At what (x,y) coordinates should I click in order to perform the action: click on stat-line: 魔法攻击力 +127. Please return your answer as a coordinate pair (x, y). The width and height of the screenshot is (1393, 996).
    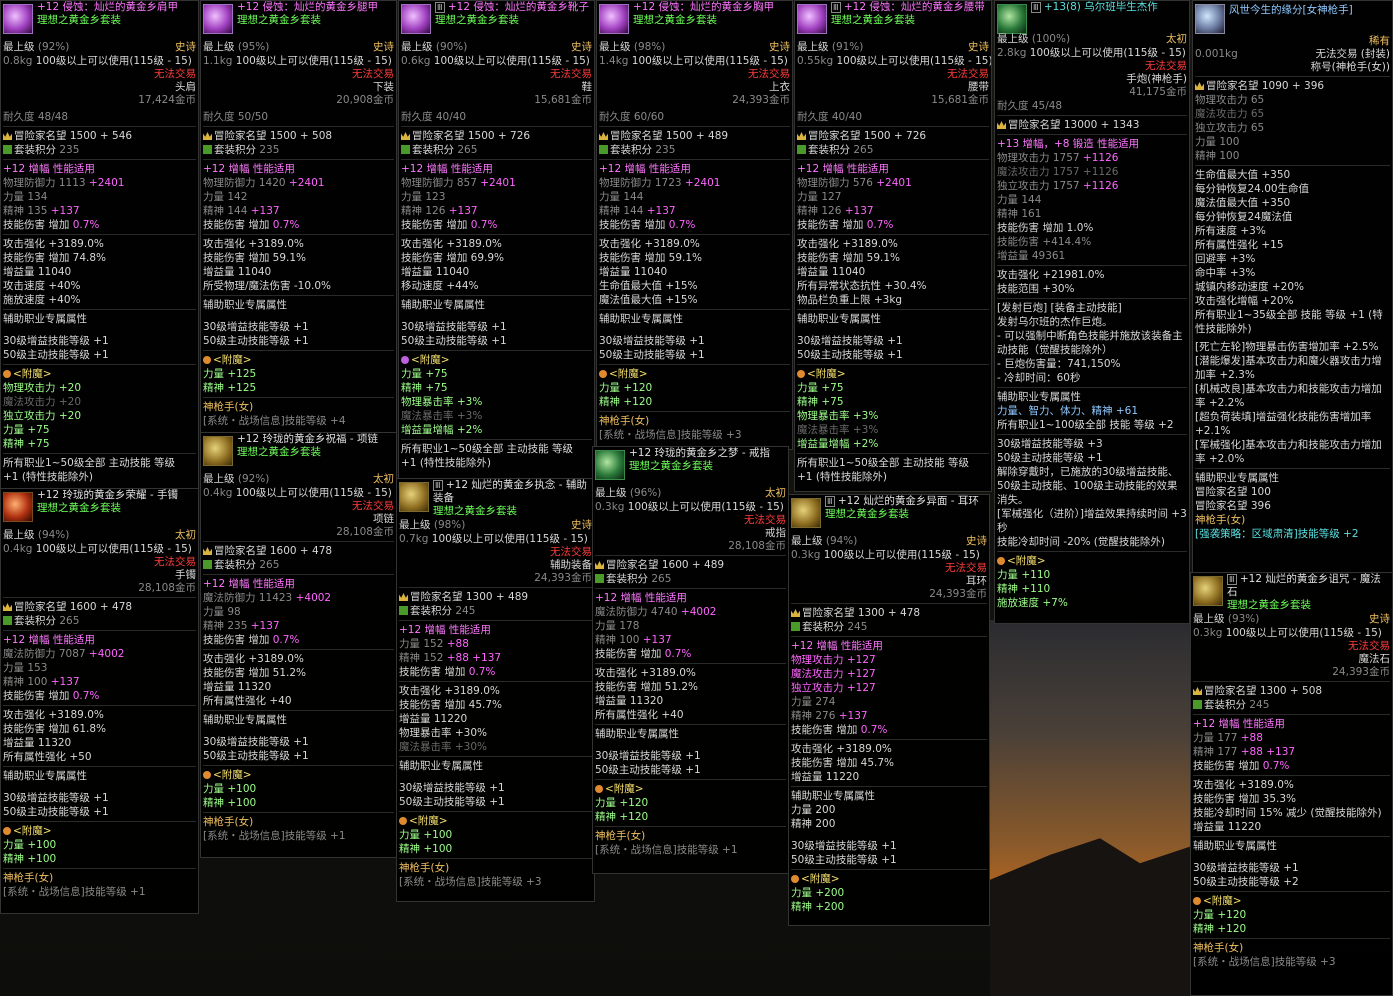
    Looking at the image, I should click on (833, 674).